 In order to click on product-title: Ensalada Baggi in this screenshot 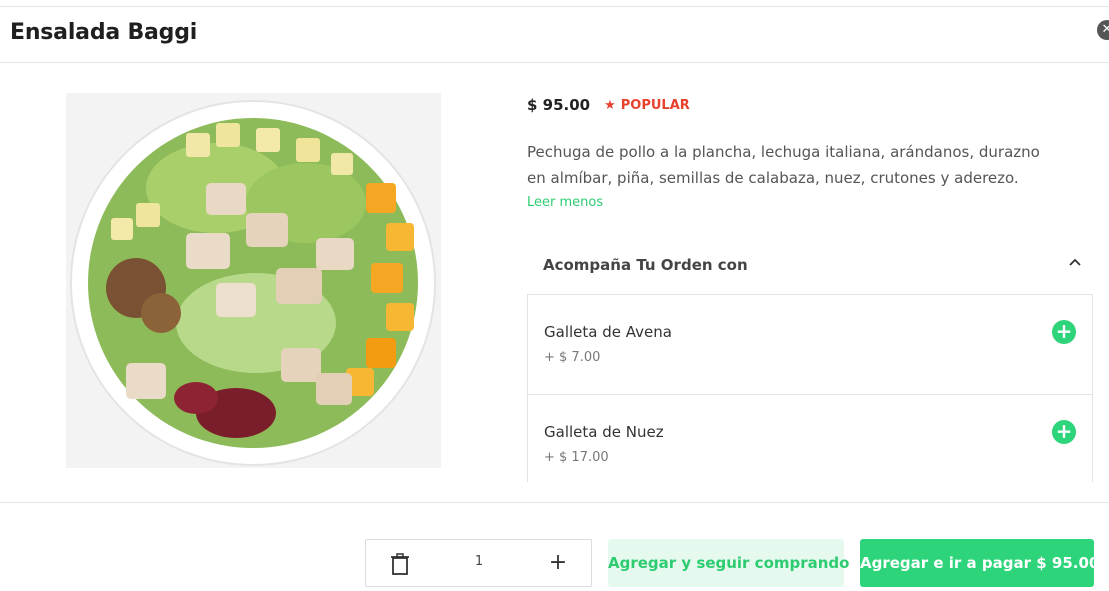, I will do `click(104, 32)`.